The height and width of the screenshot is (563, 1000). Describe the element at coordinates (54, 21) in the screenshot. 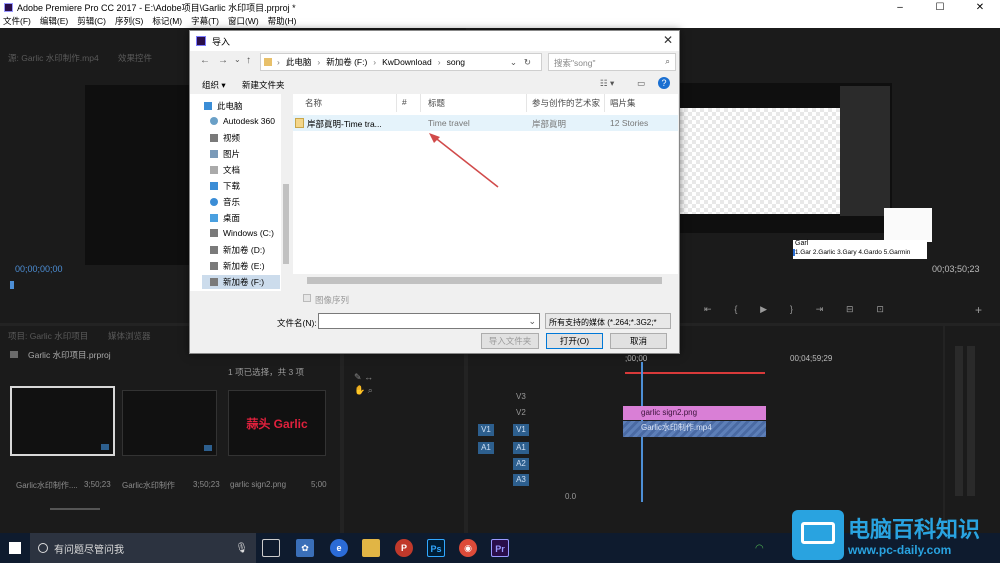

I see `menu-edit: 编辑(E)` at that location.